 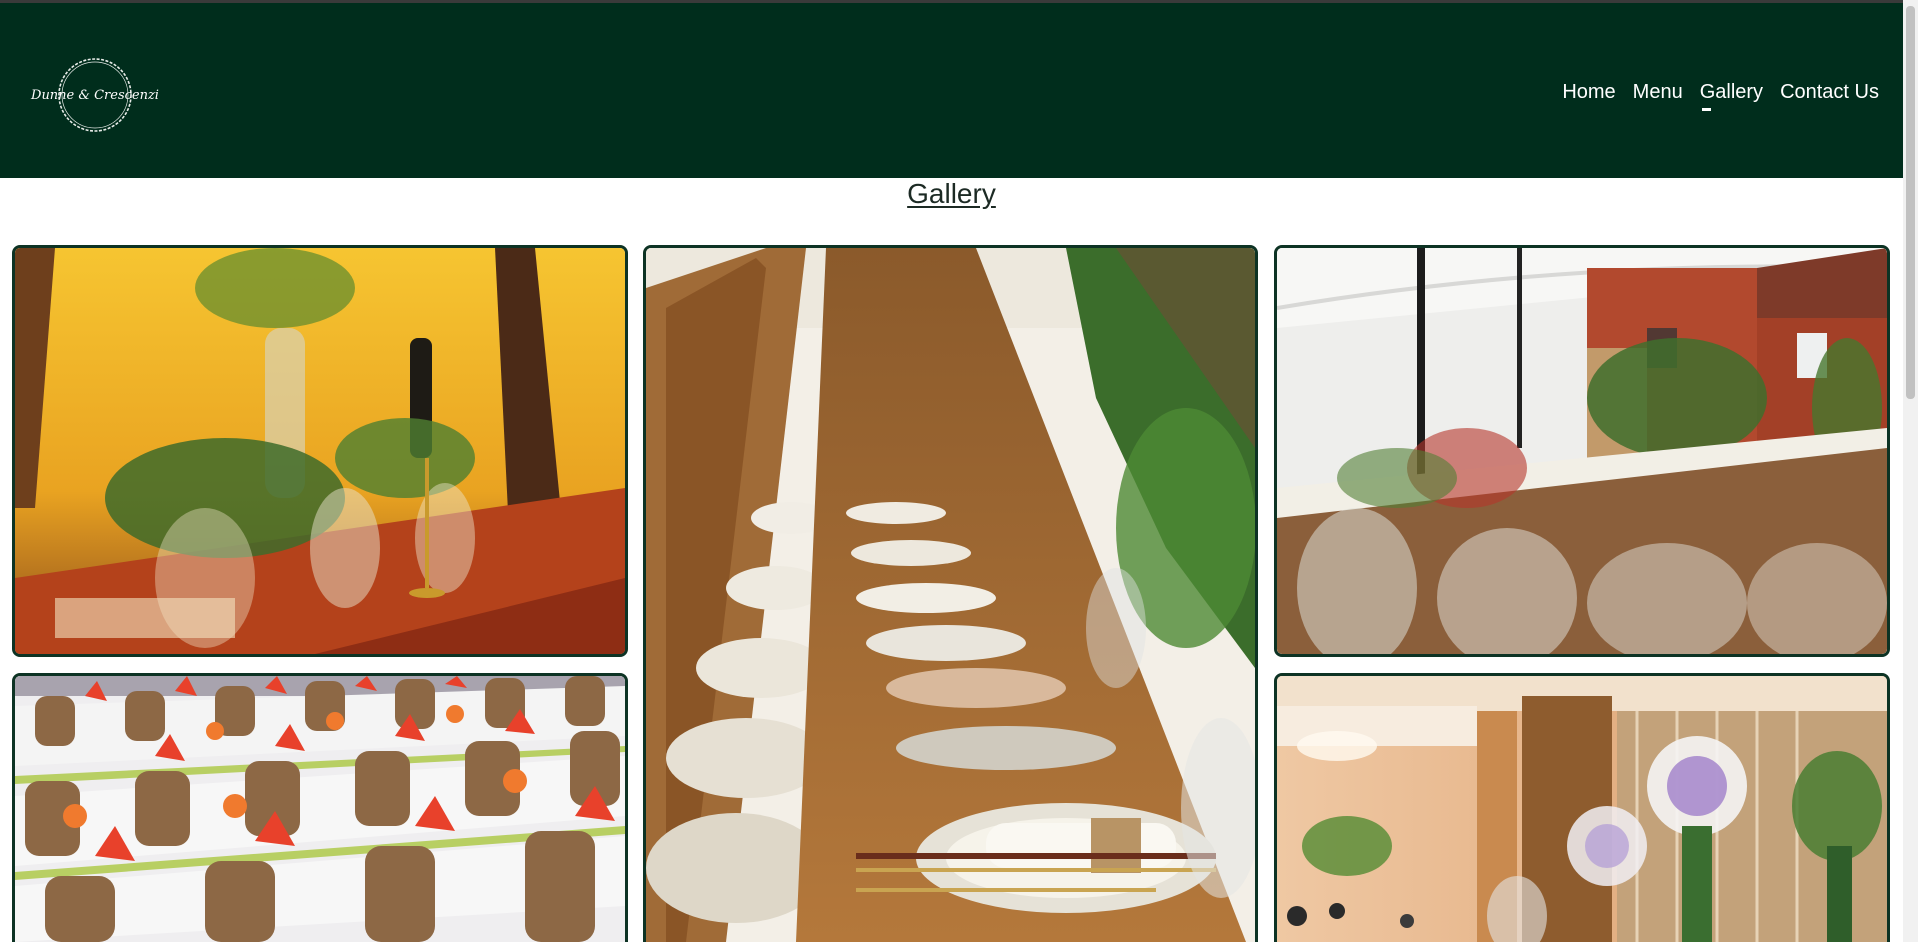 I want to click on brand-logo: Dunne & Crescenzi, so click(x=95, y=95).